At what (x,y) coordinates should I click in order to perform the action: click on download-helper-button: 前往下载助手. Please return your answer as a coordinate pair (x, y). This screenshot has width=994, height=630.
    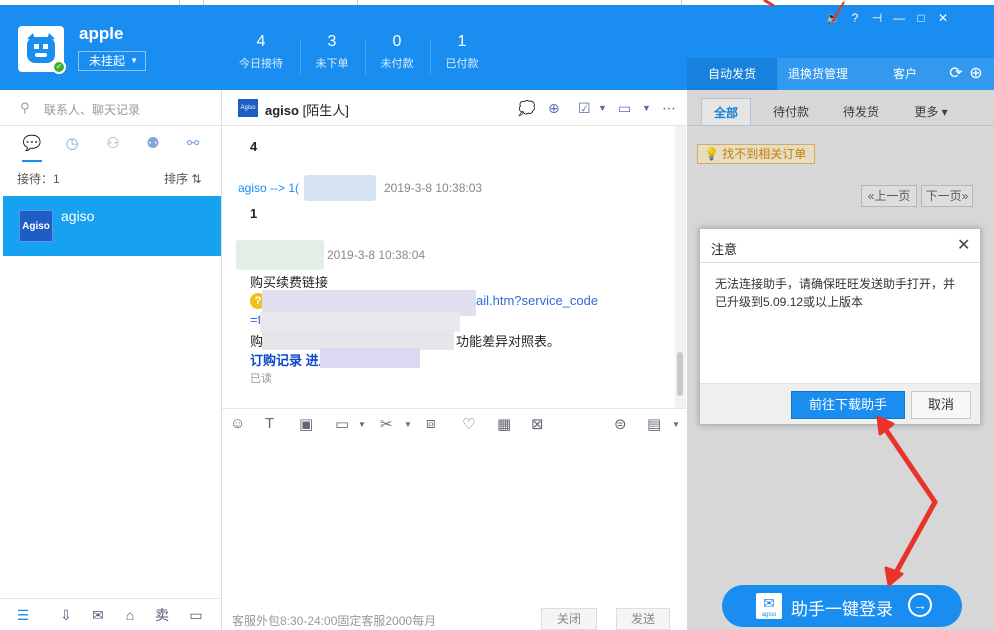
    Looking at the image, I should click on (848, 405).